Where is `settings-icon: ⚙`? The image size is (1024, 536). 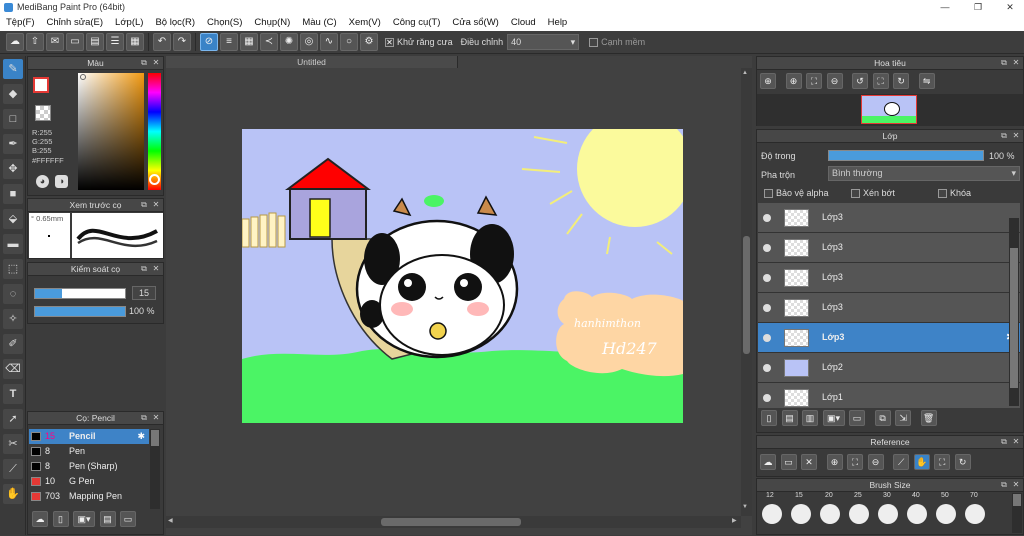 settings-icon: ⚙ is located at coordinates (369, 42).